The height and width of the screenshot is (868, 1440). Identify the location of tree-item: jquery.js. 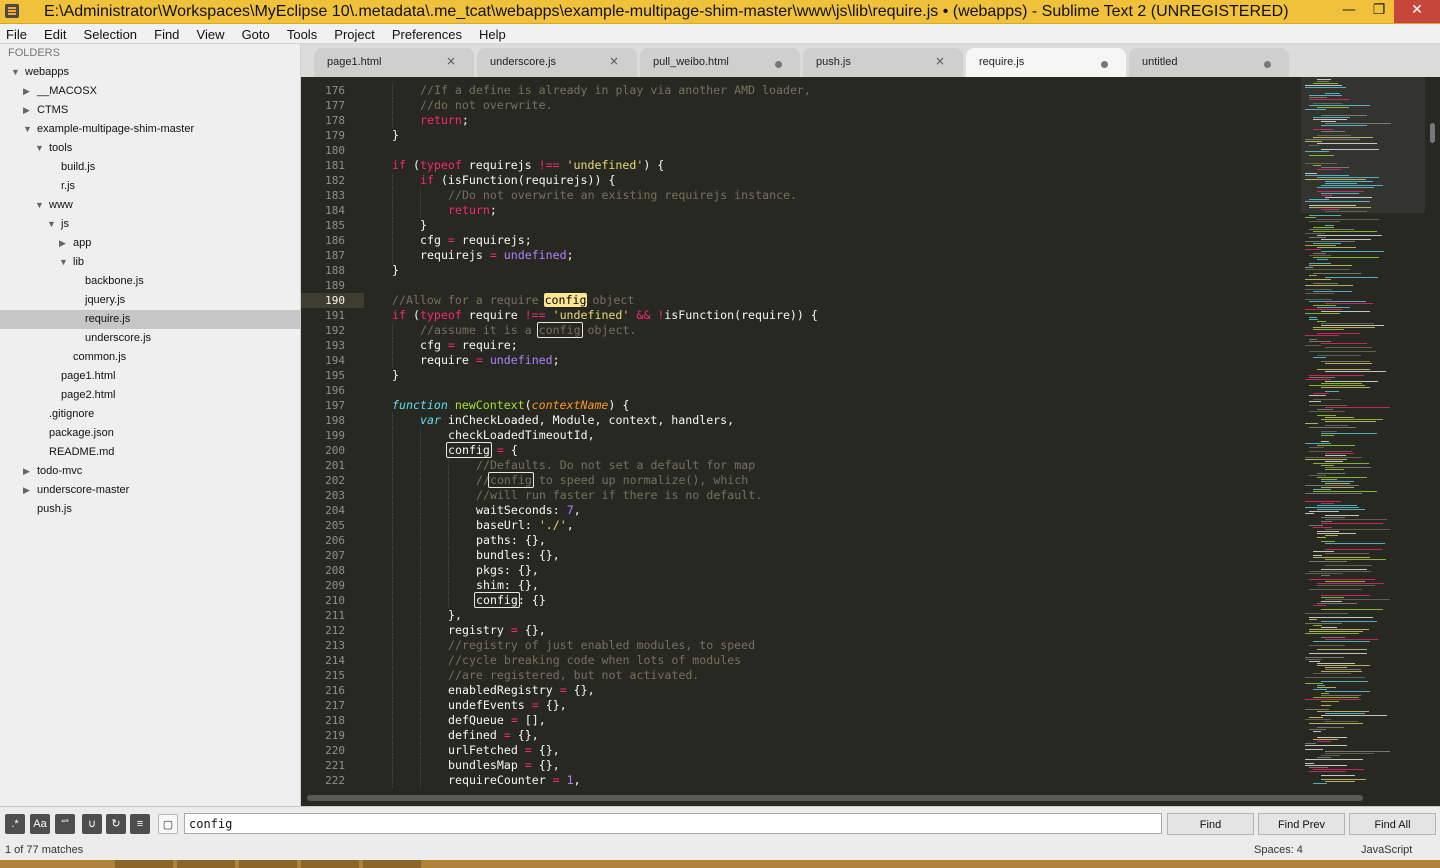
(150, 300).